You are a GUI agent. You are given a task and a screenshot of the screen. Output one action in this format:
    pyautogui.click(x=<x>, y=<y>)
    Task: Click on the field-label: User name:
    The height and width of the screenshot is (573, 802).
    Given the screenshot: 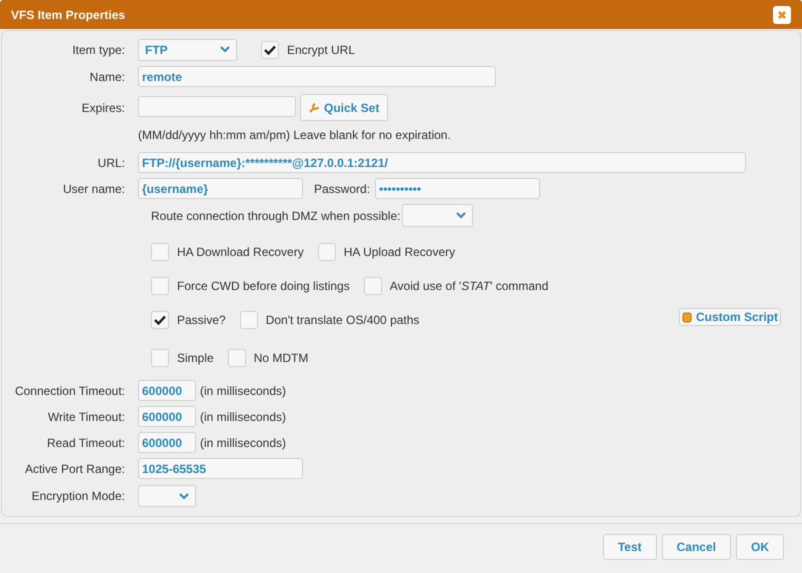 What is the action you would take?
    pyautogui.click(x=93, y=189)
    